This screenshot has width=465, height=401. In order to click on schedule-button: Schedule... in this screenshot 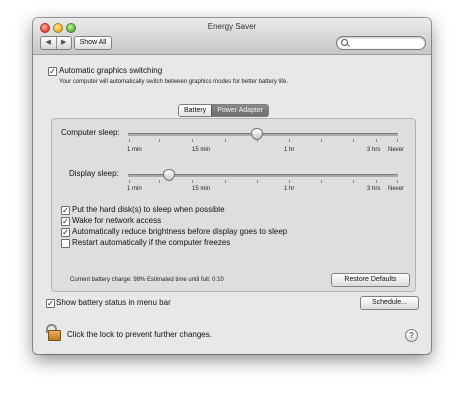, I will do `click(389, 303)`.